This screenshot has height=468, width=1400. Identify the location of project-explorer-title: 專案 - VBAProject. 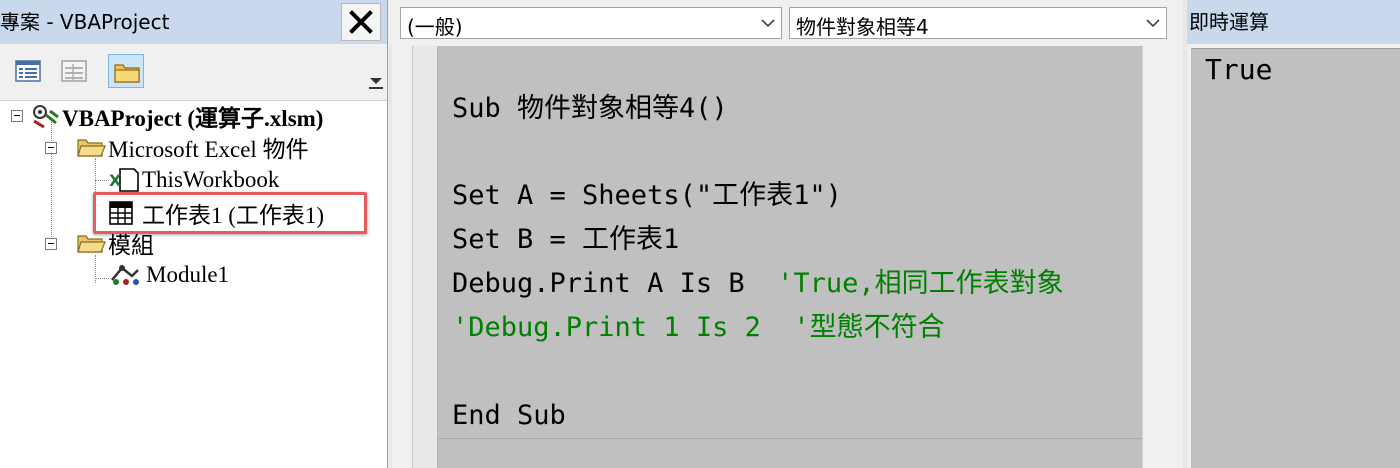
(85, 22).